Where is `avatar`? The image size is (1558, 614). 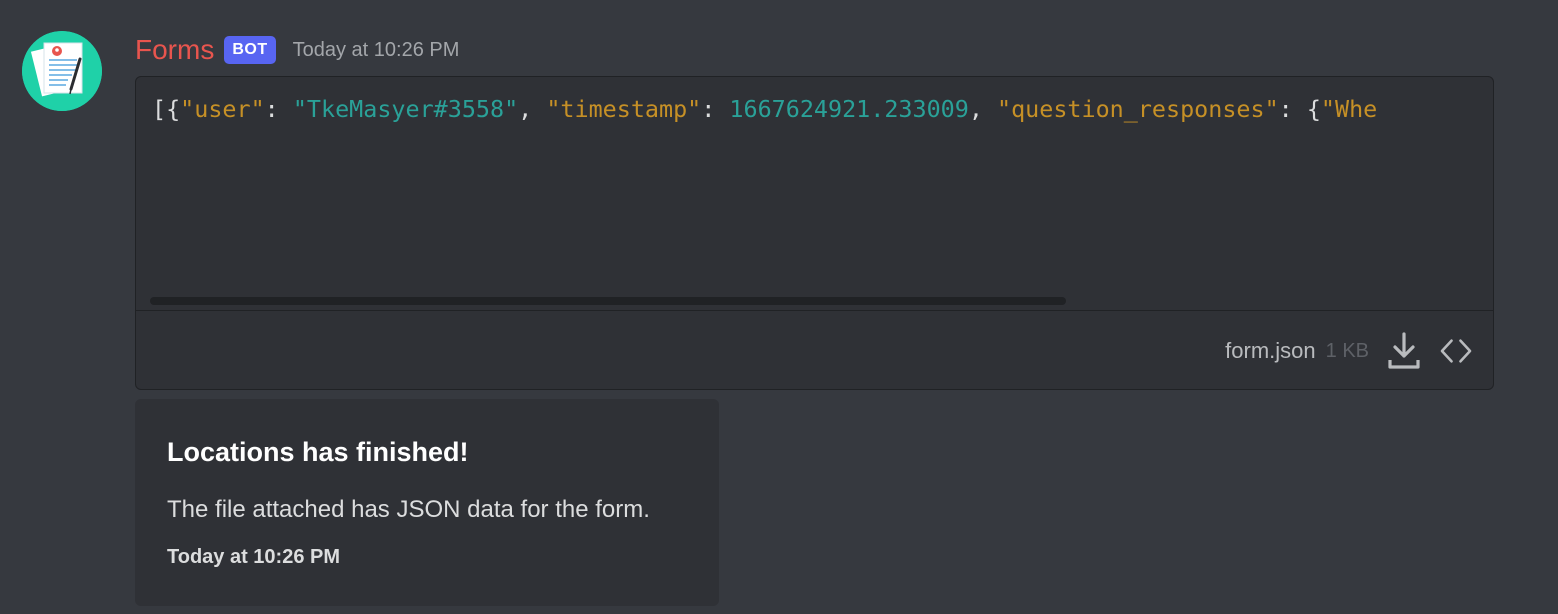
avatar is located at coordinates (62, 71).